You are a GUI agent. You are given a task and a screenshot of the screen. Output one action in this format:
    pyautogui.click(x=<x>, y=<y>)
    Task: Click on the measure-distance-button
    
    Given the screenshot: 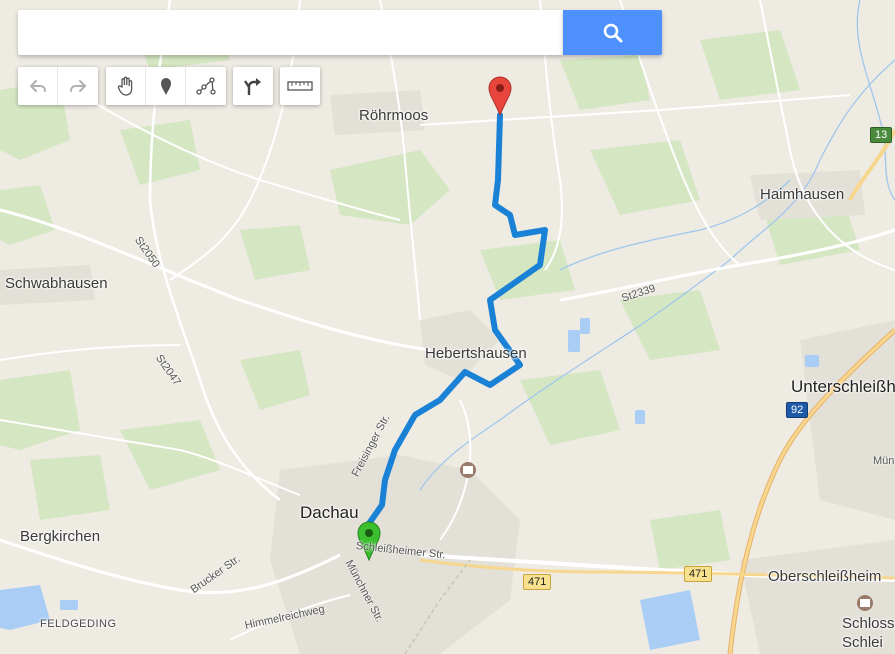 What is the action you would take?
    pyautogui.click(x=300, y=86)
    